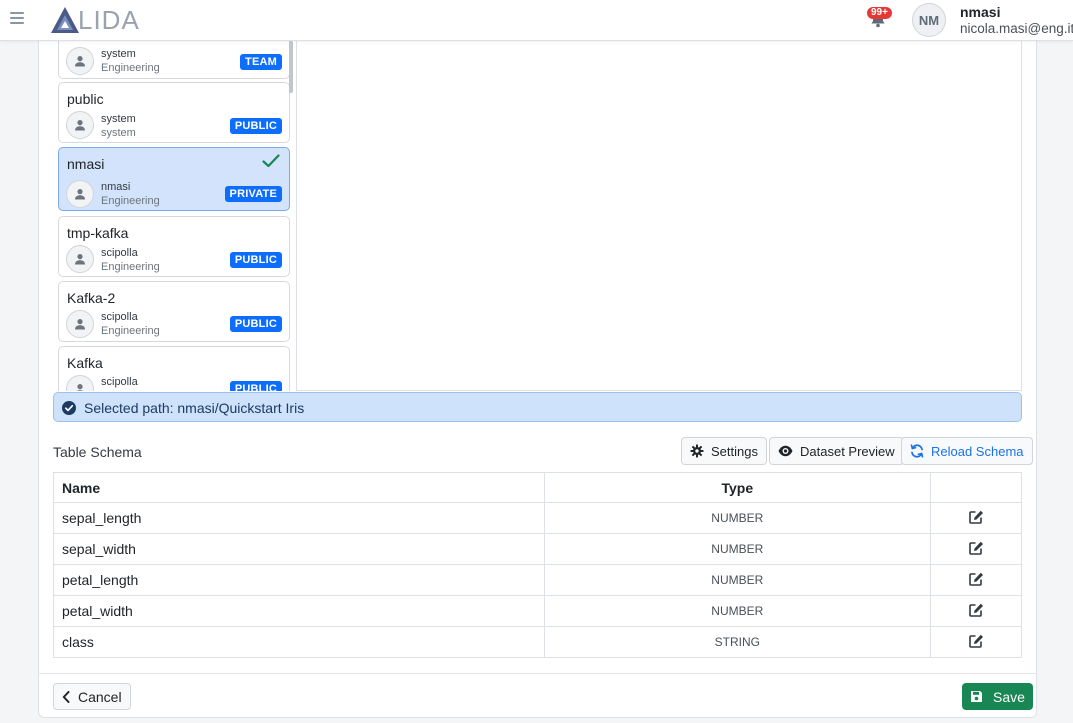 The width and height of the screenshot is (1073, 723). What do you see at coordinates (91, 298) in the screenshot?
I see `folder-name: Kafka-2` at bounding box center [91, 298].